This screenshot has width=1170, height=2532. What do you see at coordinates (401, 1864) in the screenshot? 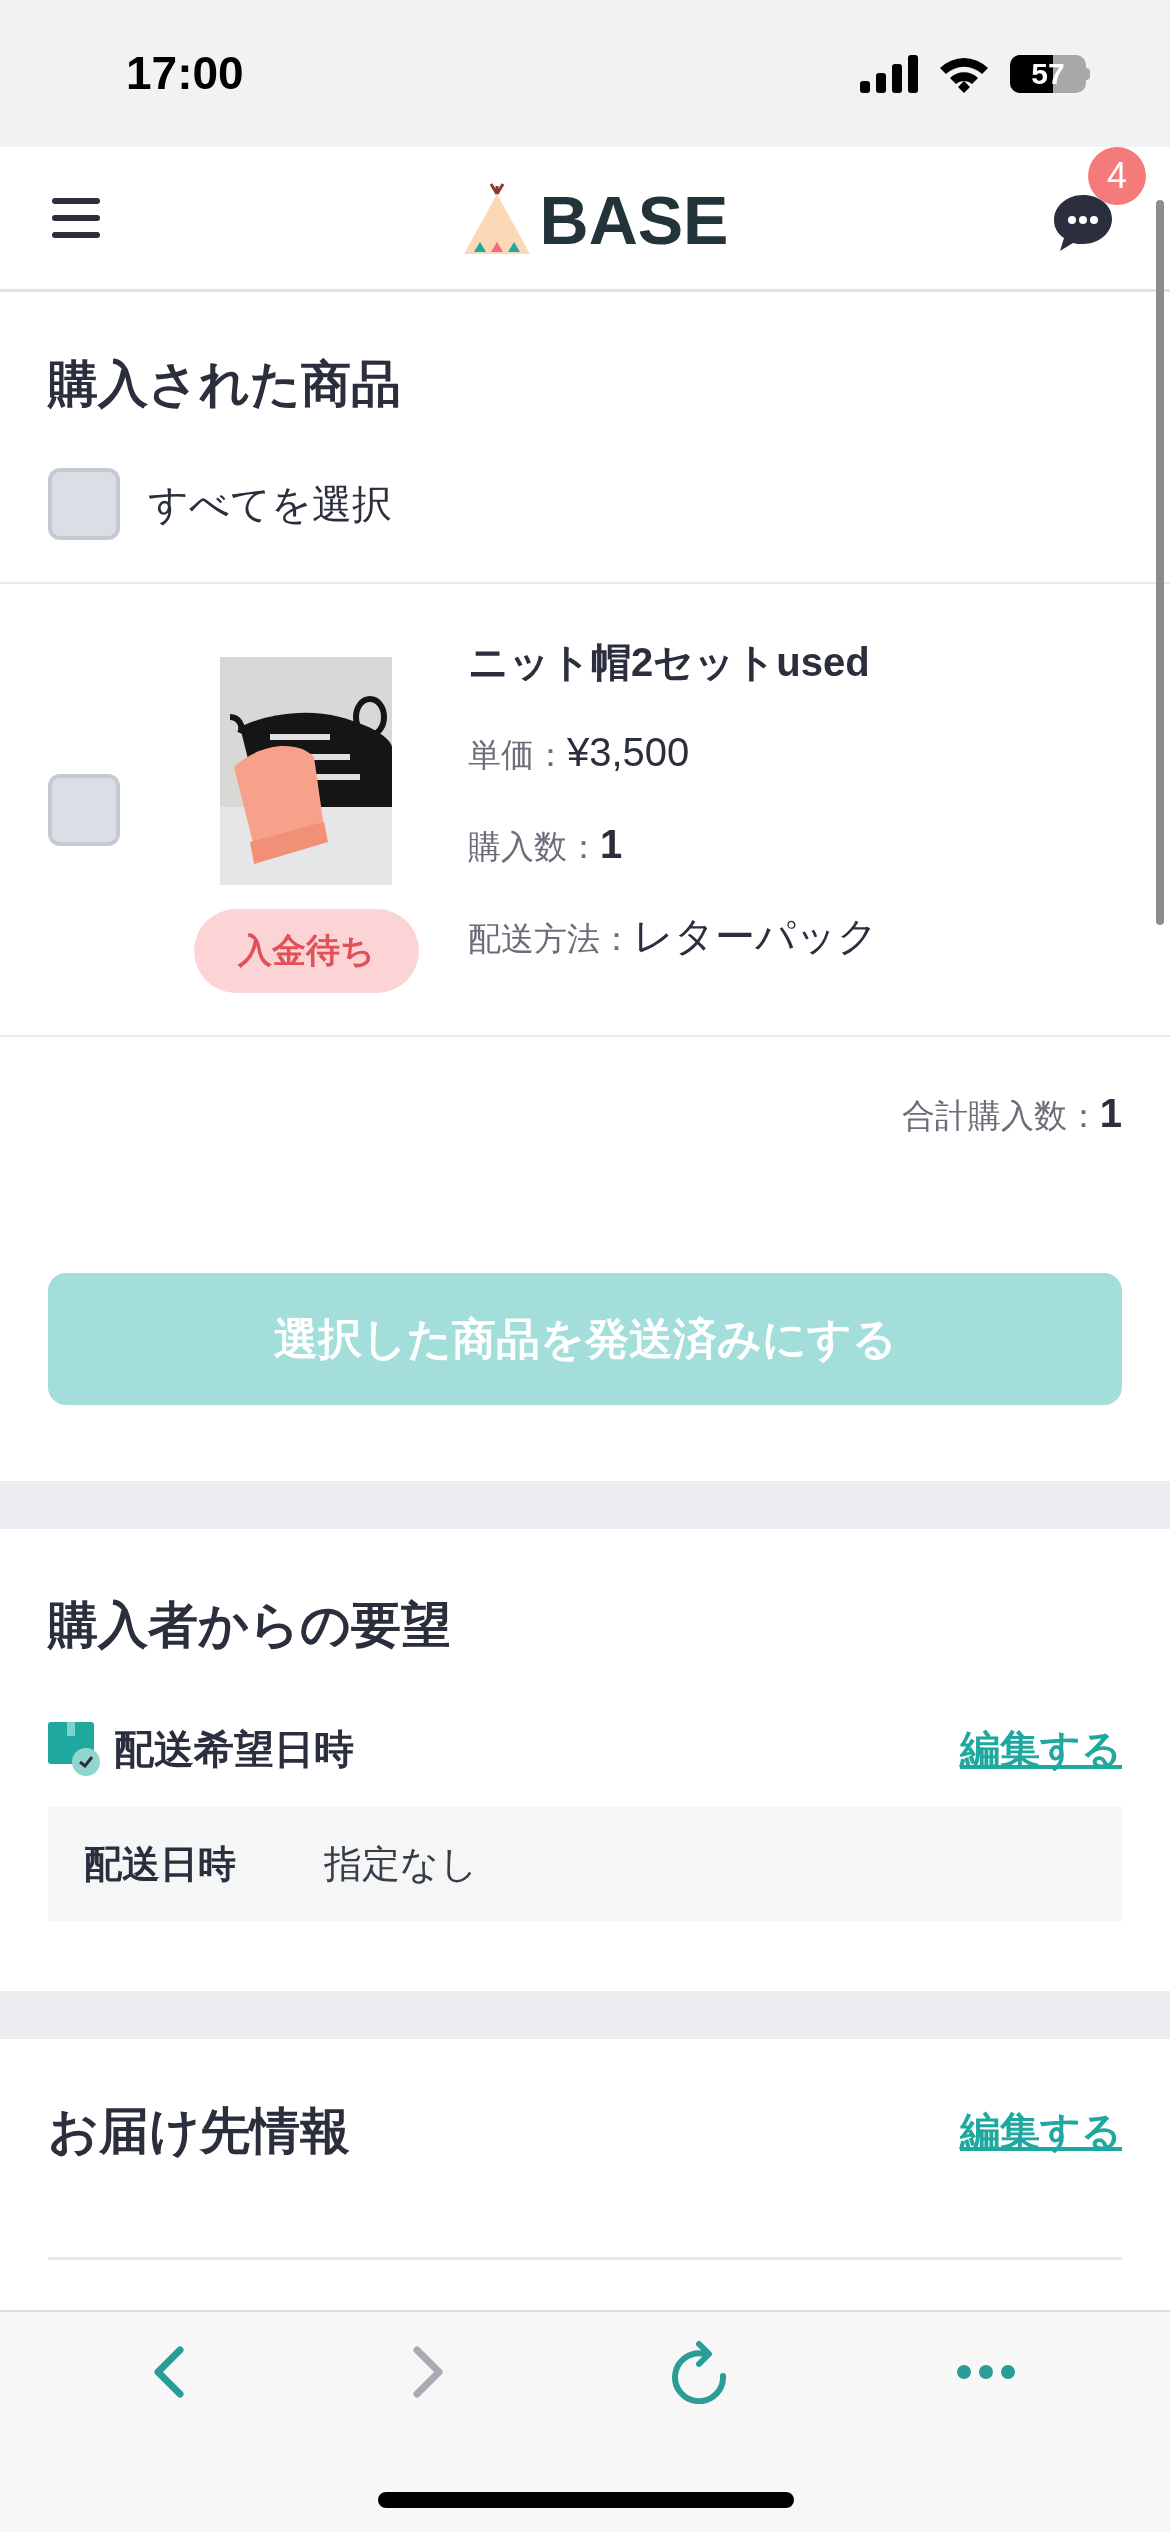
I see `row-value: 指定なし` at bounding box center [401, 1864].